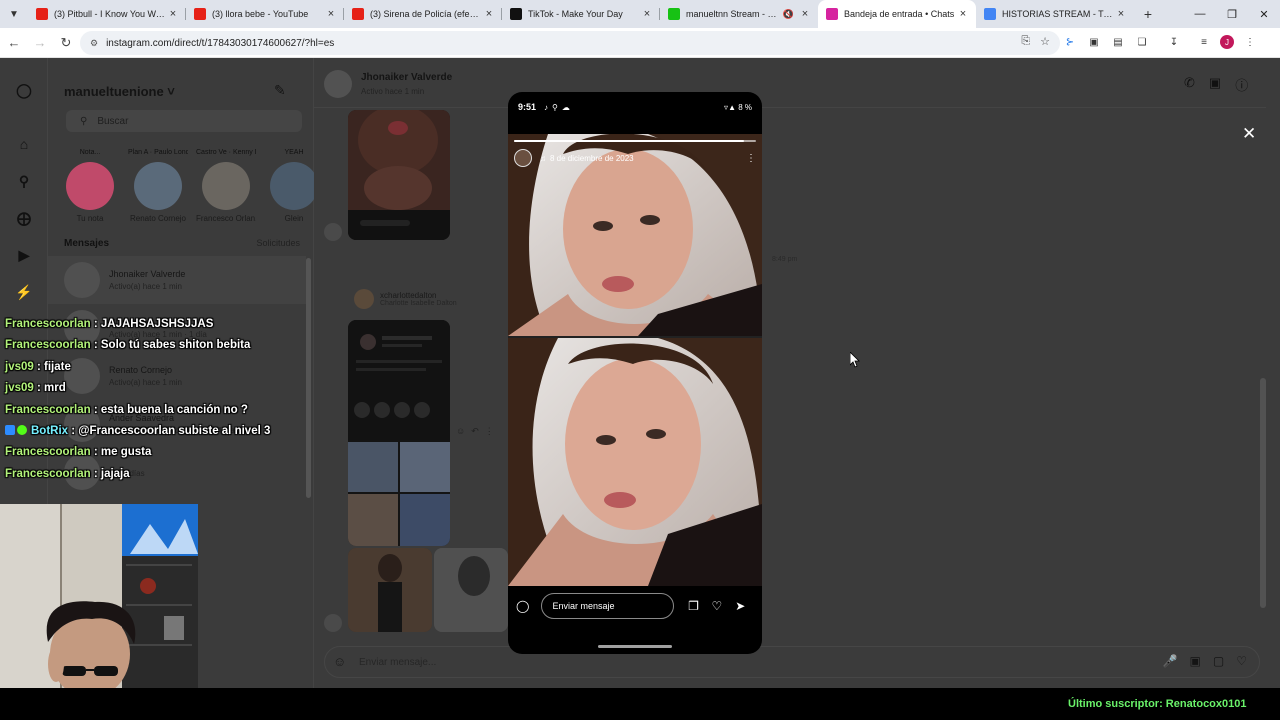  I want to click on video-call-icon: ▣, so click(1215, 84).